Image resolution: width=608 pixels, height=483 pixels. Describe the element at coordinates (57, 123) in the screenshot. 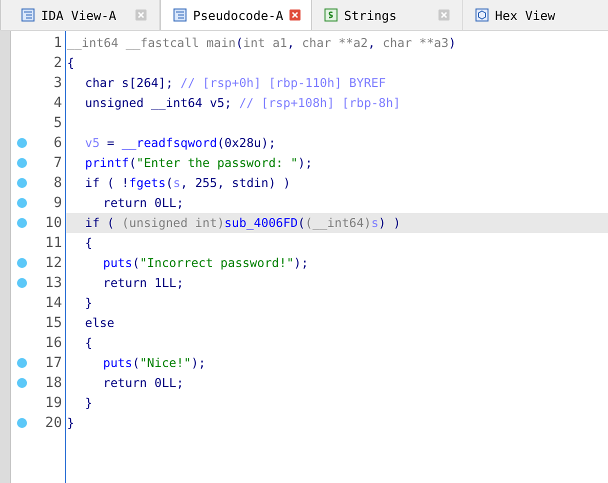

I see `line-number: 5` at that location.